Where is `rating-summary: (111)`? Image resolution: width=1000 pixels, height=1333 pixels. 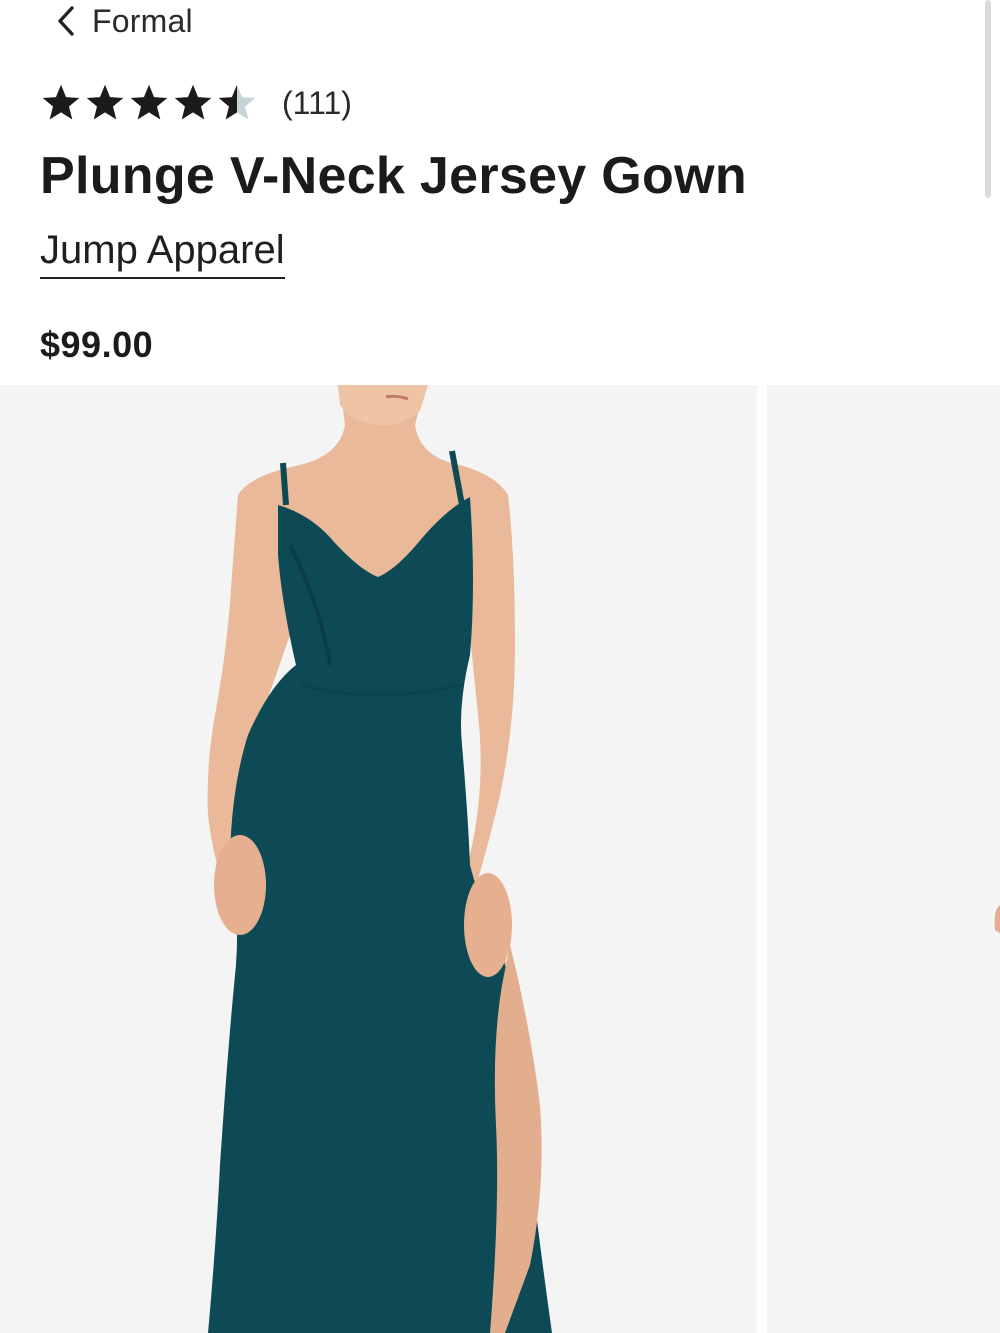 rating-summary: (111) is located at coordinates (196, 103).